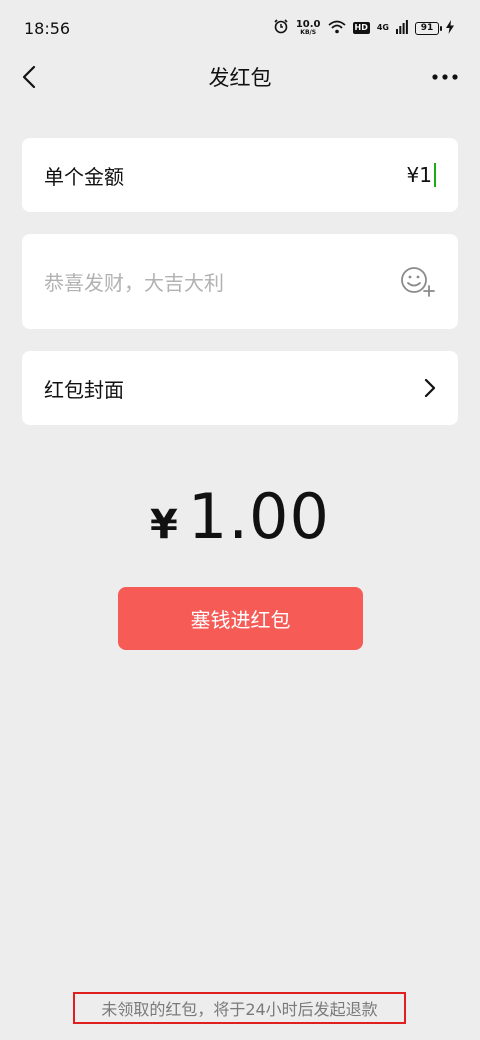  Describe the element at coordinates (450, 28) in the screenshot. I see `charging-icon` at that location.